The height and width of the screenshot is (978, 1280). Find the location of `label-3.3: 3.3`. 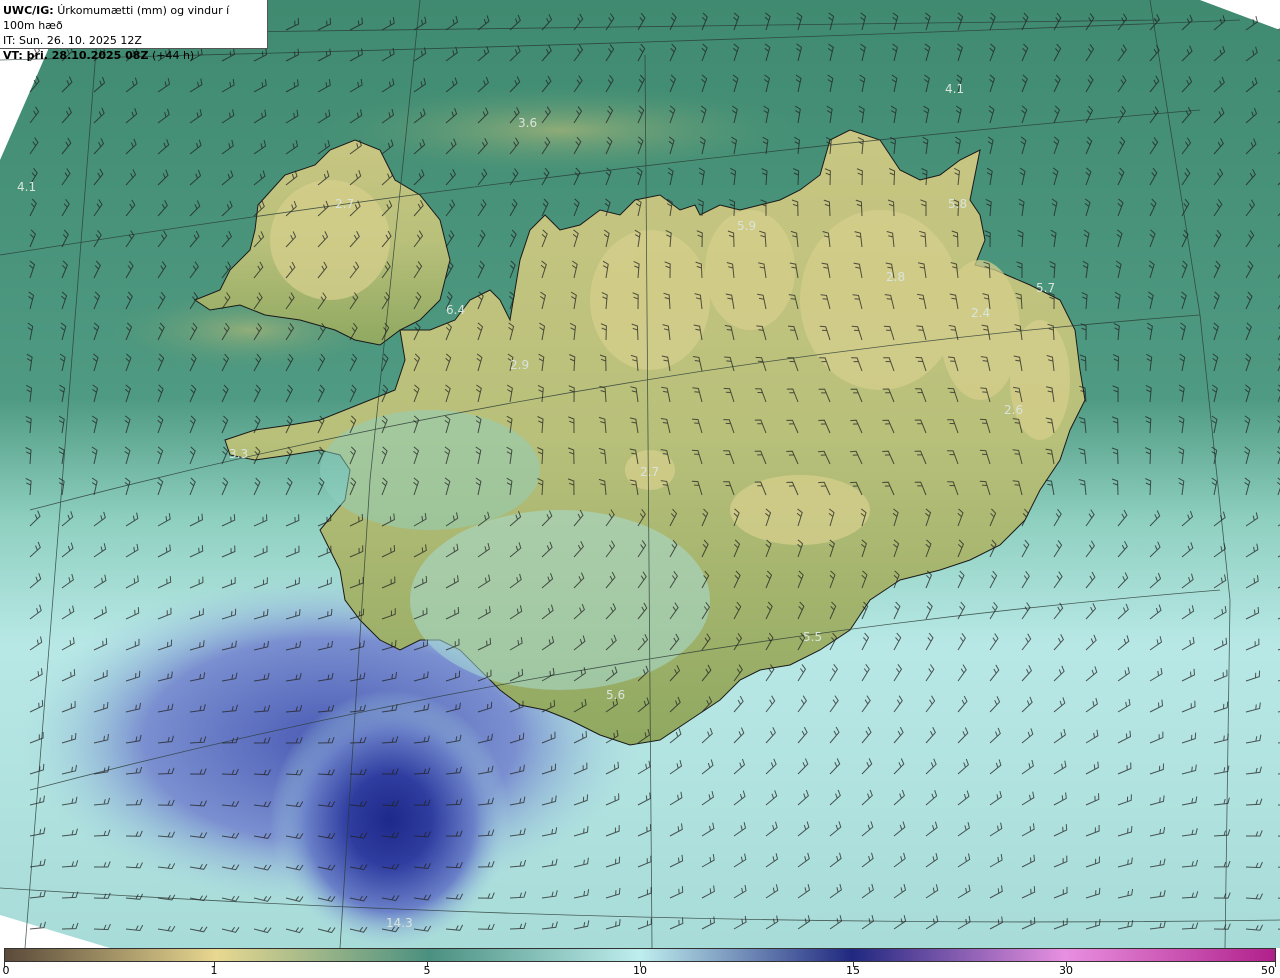

label-3.3: 3.3 is located at coordinates (238, 454).